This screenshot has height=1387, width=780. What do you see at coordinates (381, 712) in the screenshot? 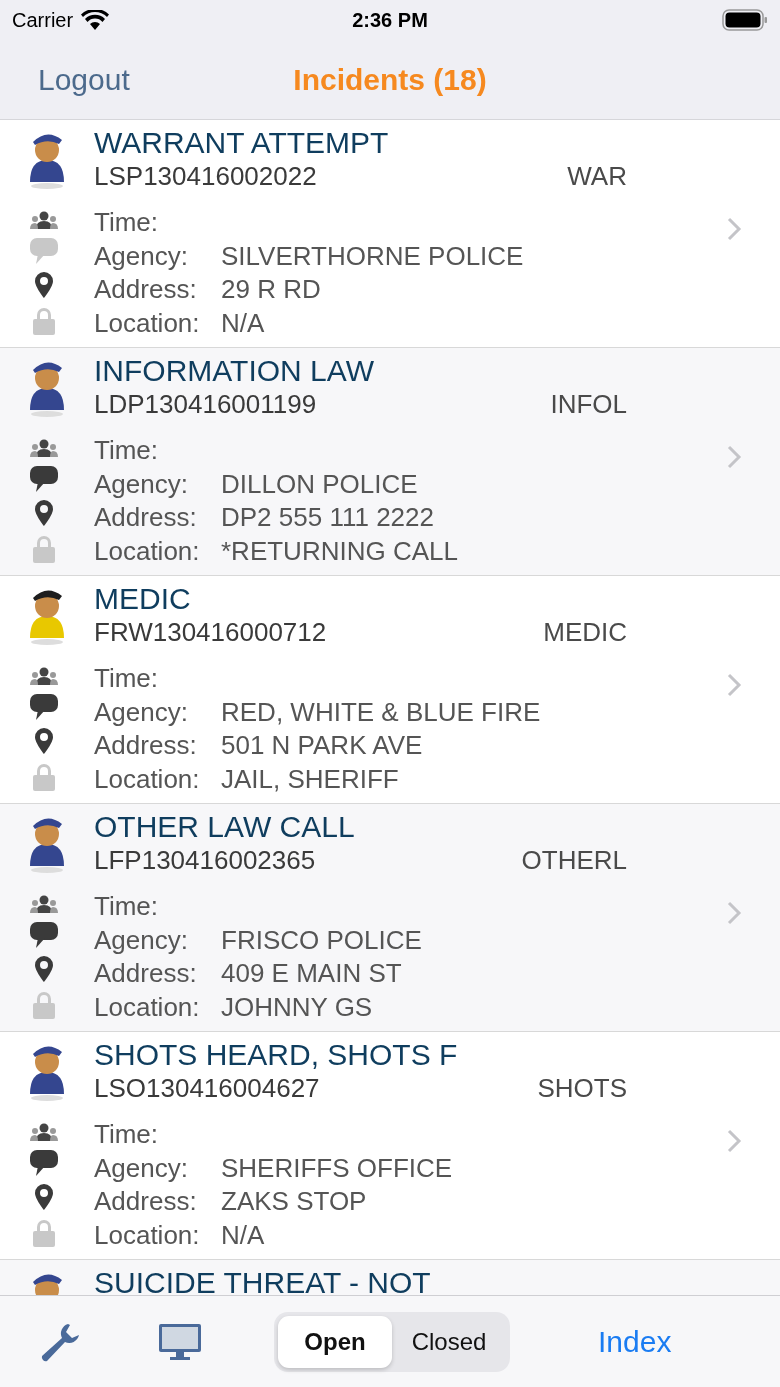
I see `field-value: RED, WHITE & BLUE FIRE` at bounding box center [381, 712].